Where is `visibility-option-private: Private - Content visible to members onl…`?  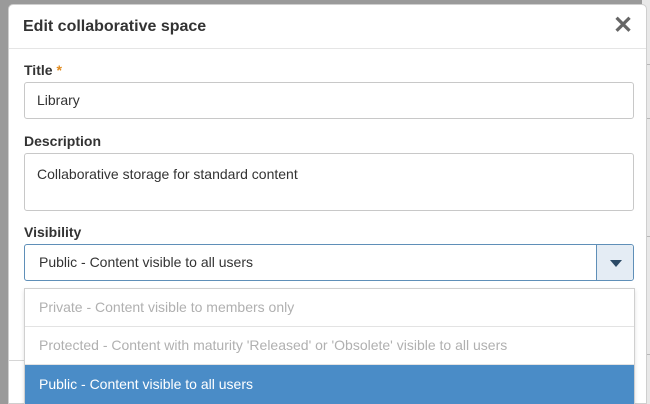 visibility-option-private: Private - Content visible to members onl… is located at coordinates (329, 308).